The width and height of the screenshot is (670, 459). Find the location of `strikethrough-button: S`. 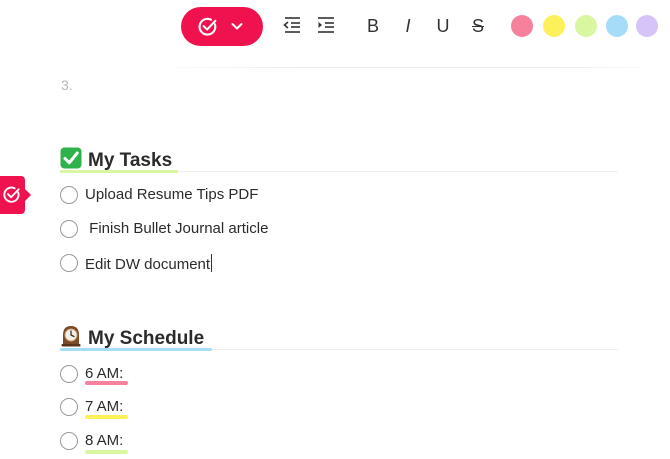

strikethrough-button: S is located at coordinates (478, 26).